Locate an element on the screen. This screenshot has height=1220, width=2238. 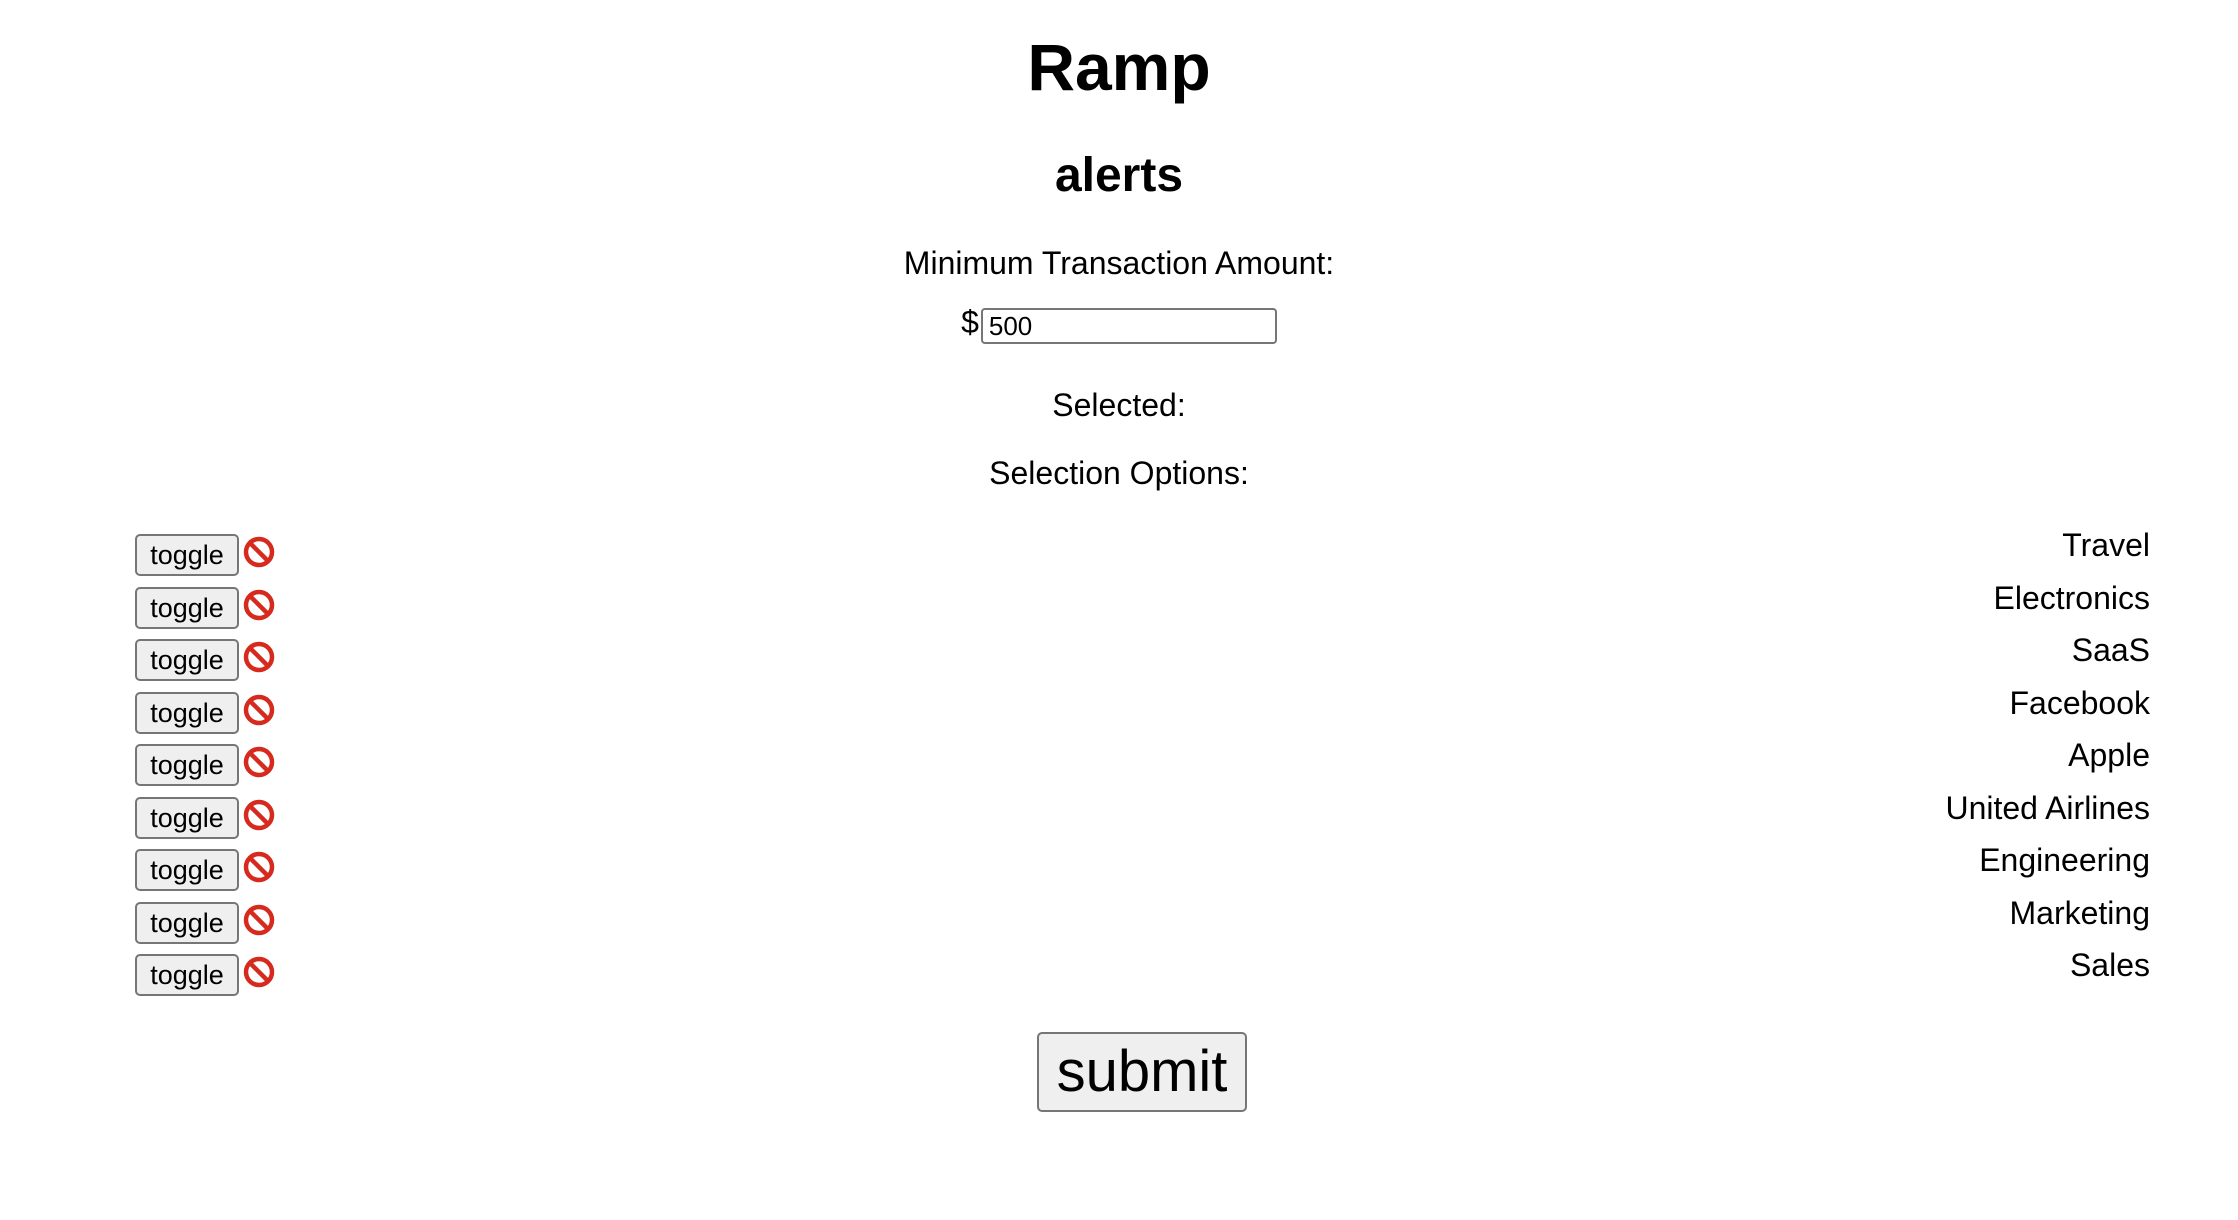
page-title: Ramp is located at coordinates (1119, 67).